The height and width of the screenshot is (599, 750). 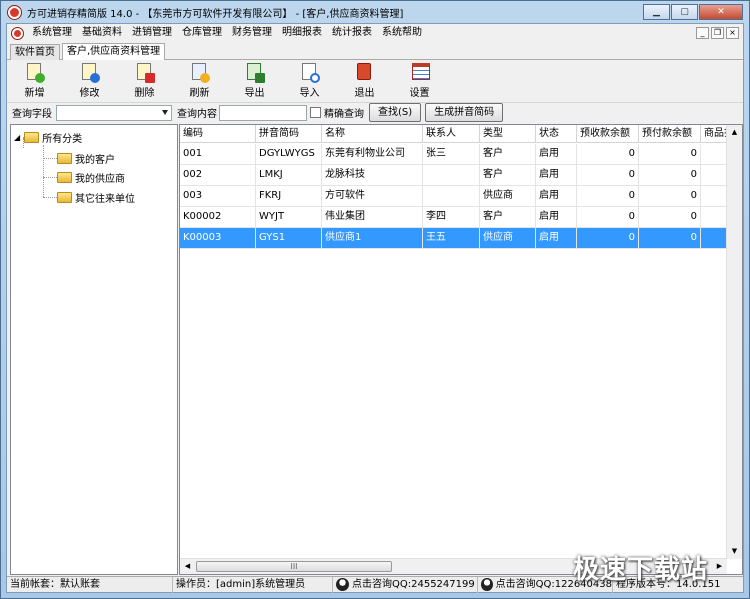 I want to click on excel-export-icon, so click(x=255, y=73).